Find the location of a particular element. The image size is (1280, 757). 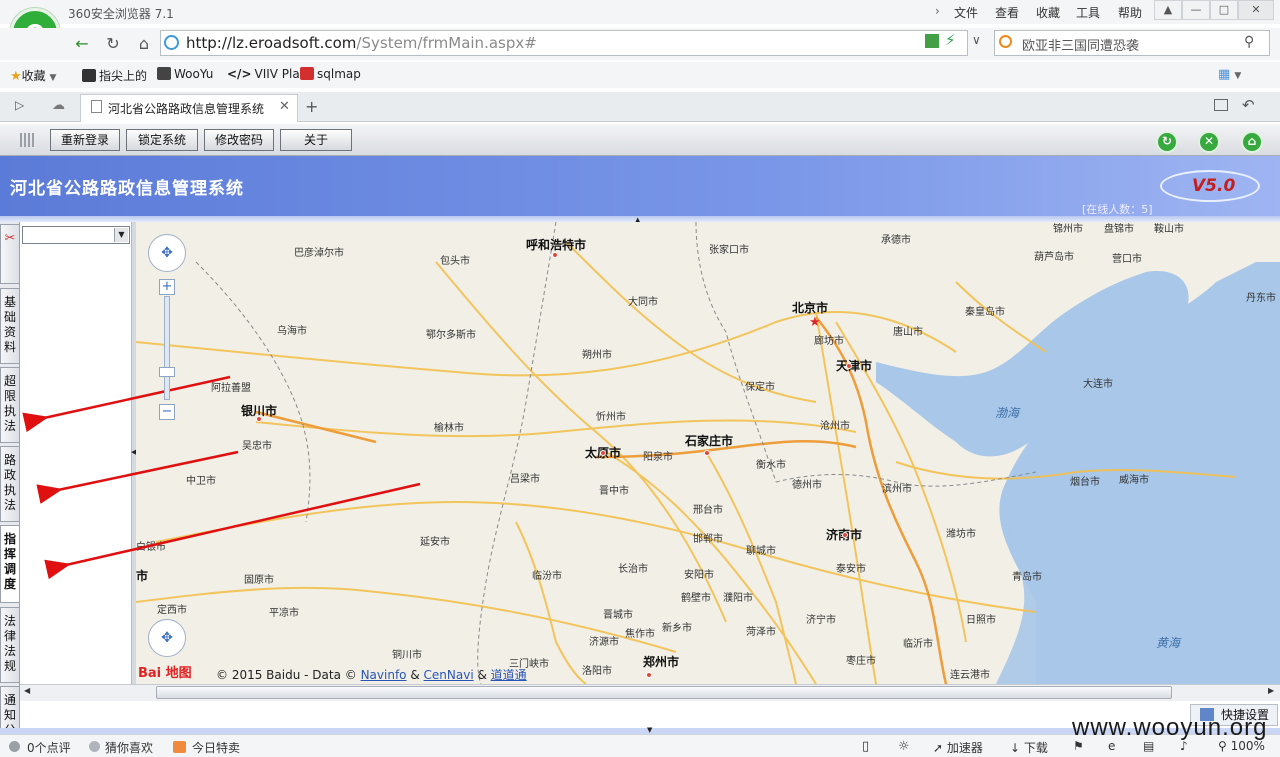

city-label: 平凉市 is located at coordinates (284, 613).